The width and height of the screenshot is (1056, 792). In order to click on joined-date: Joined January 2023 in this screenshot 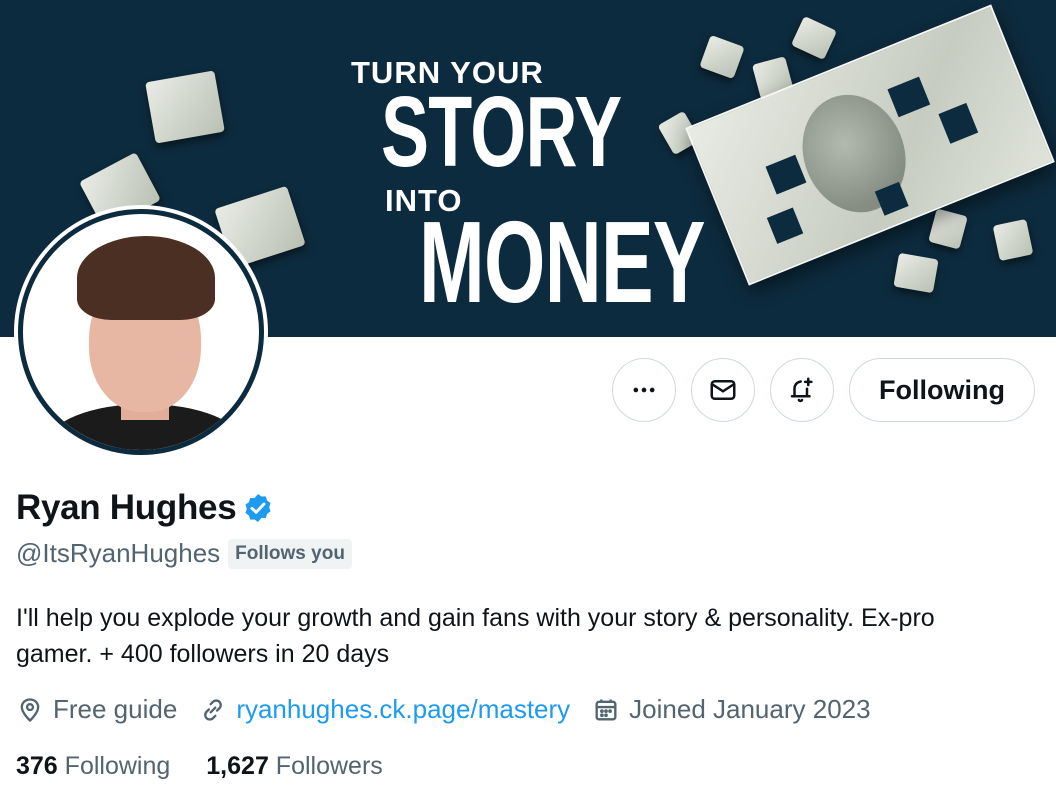, I will do `click(750, 709)`.